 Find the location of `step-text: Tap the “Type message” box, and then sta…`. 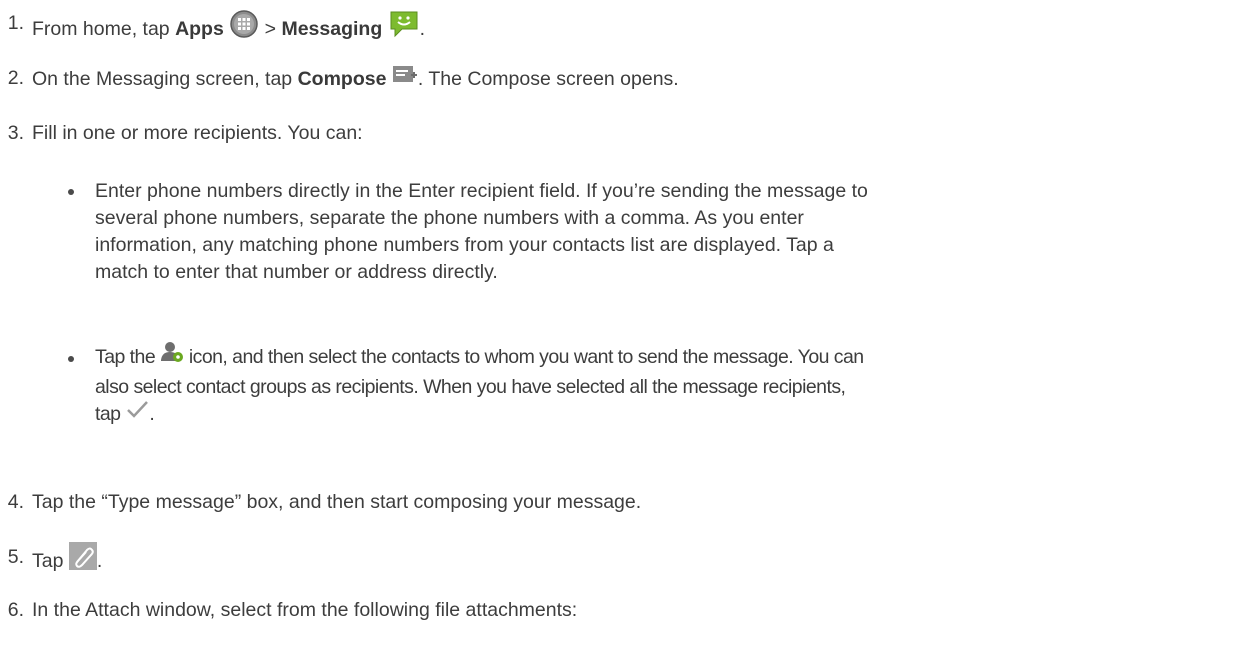

step-text: Tap the “Type message” box, and then sta… is located at coordinates (337, 502).